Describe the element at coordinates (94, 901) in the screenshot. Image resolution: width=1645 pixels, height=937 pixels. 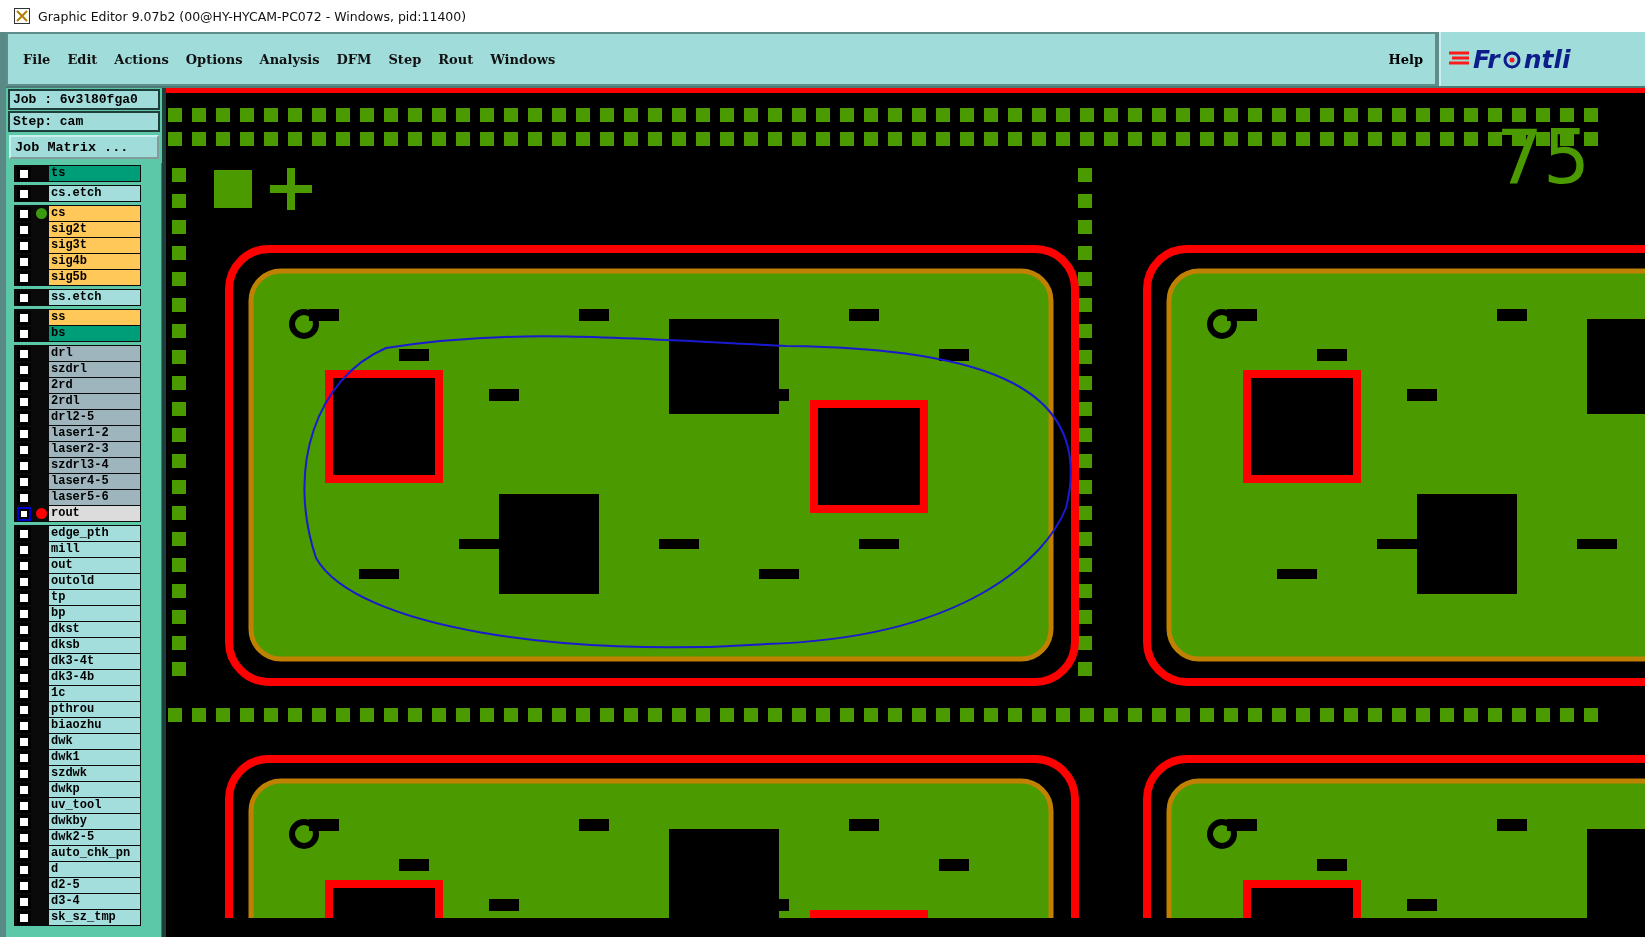
I see `layer-name: d3-4` at that location.